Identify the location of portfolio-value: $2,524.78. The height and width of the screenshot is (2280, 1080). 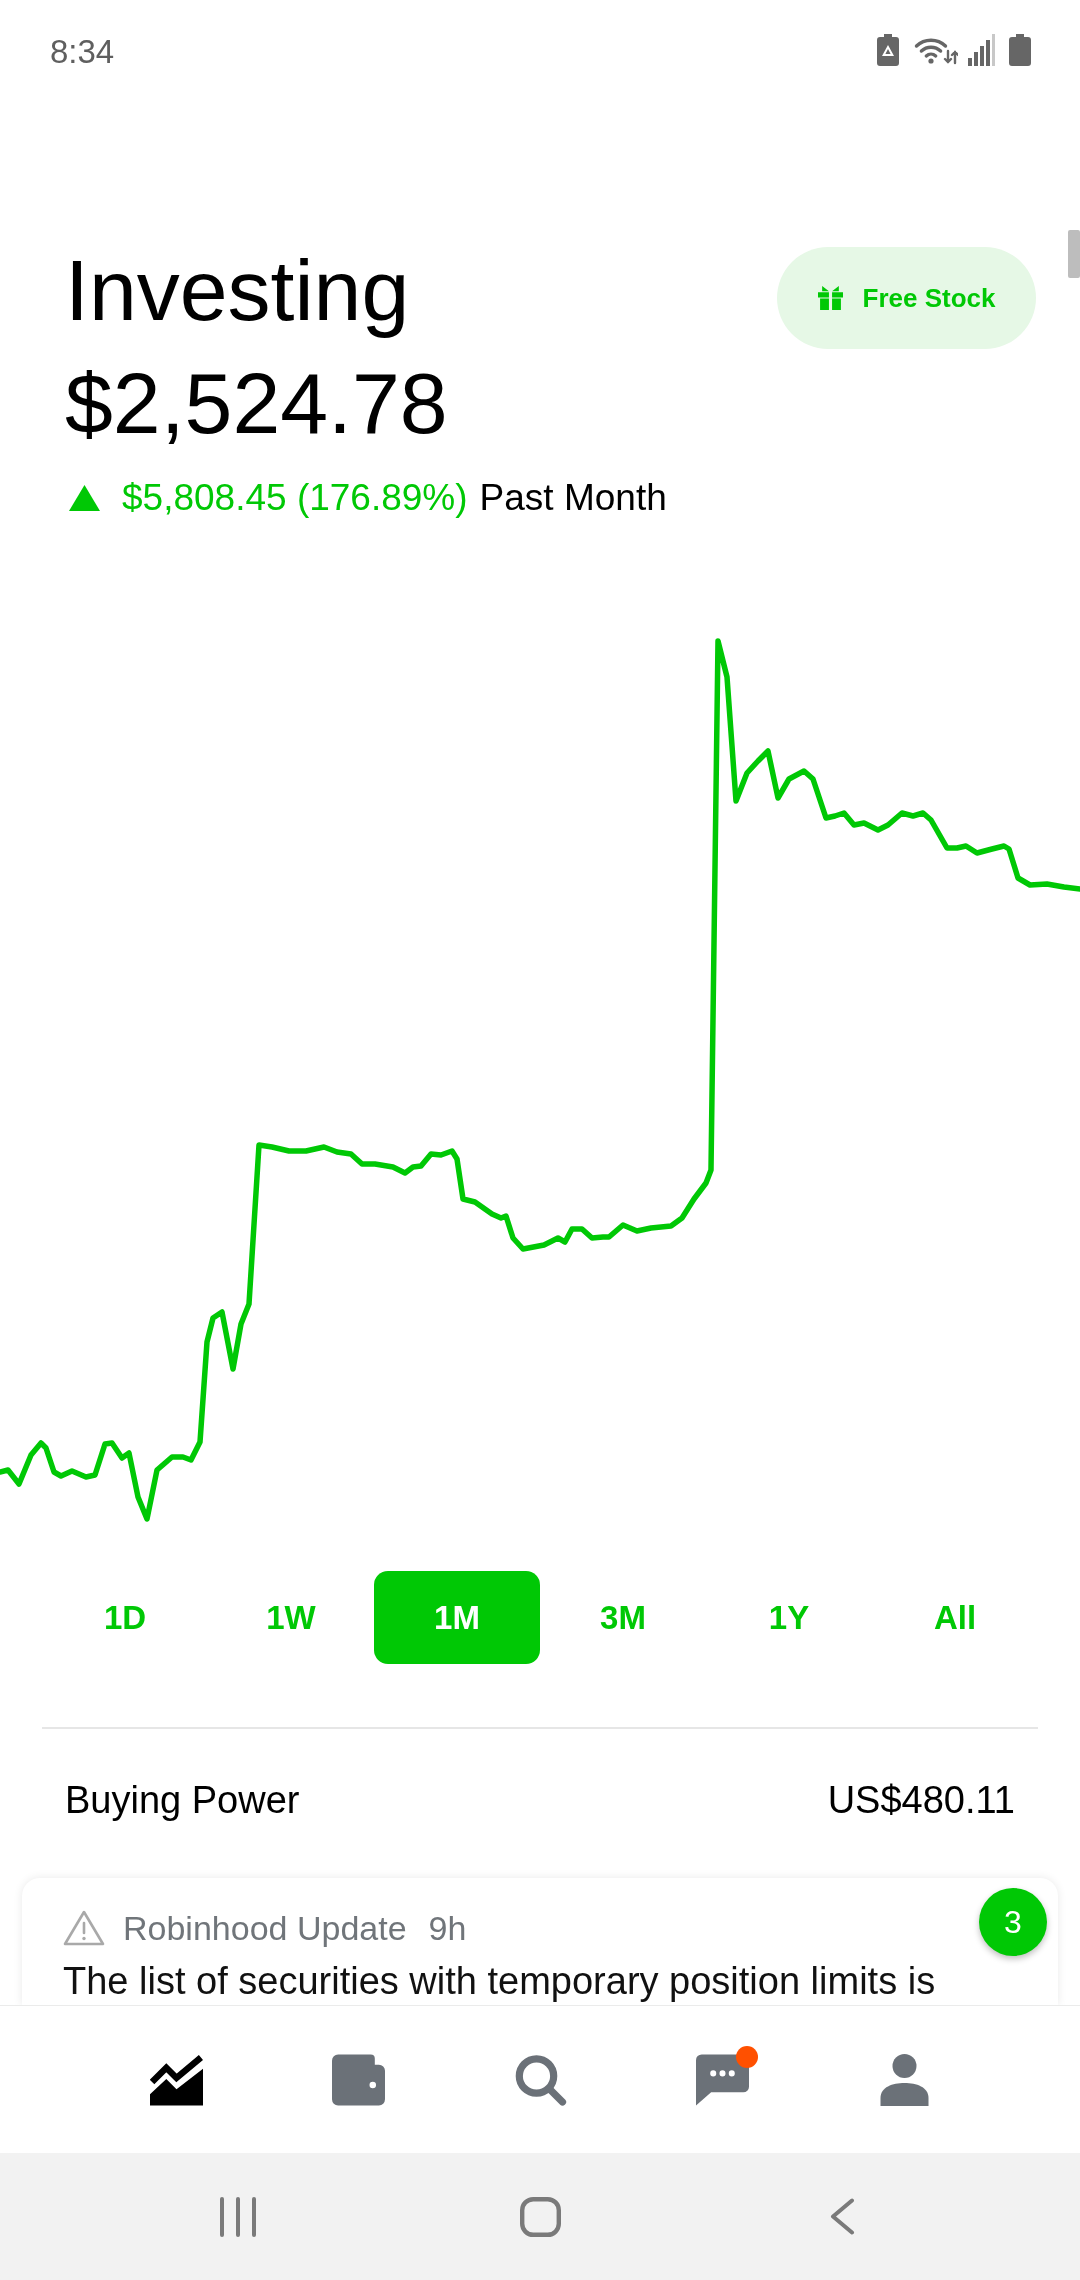
(257, 403).